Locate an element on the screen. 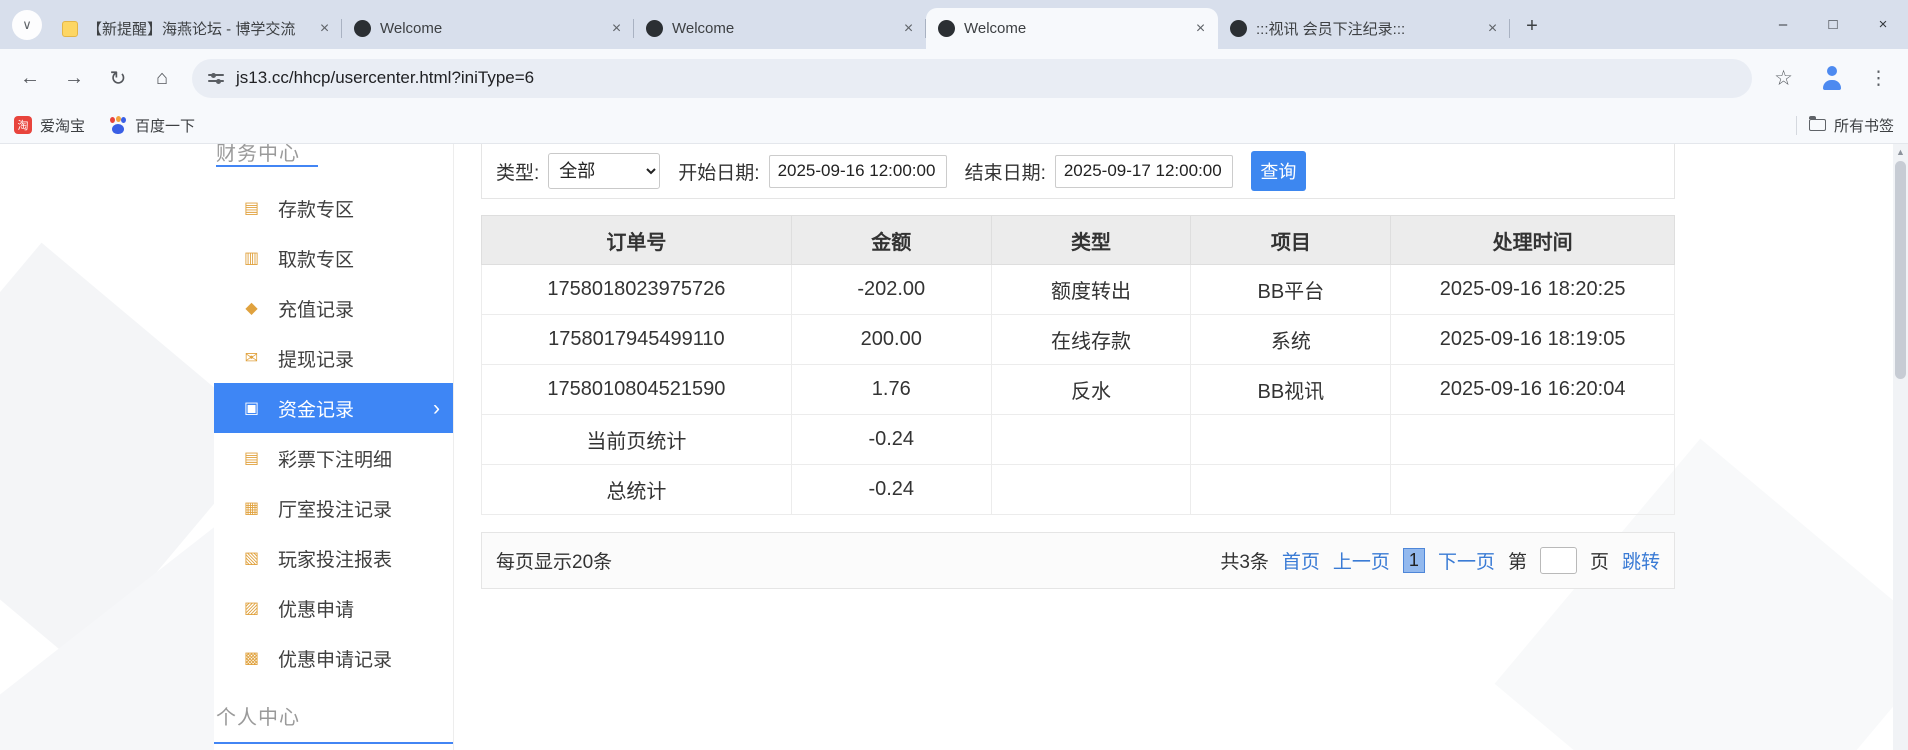 This screenshot has width=1908, height=750. sidebar-item-deposit: ▤ 存款专区 is located at coordinates (333, 208).